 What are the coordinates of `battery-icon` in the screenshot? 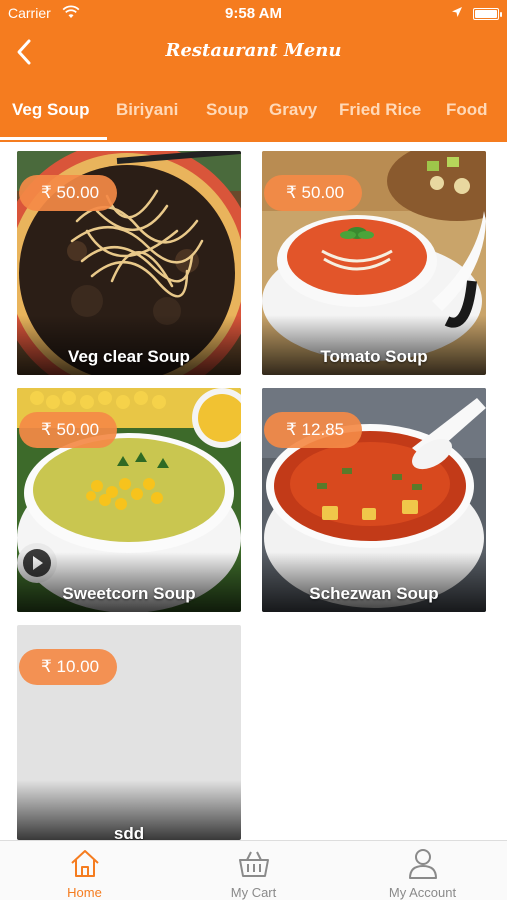 It's located at (487, 14).